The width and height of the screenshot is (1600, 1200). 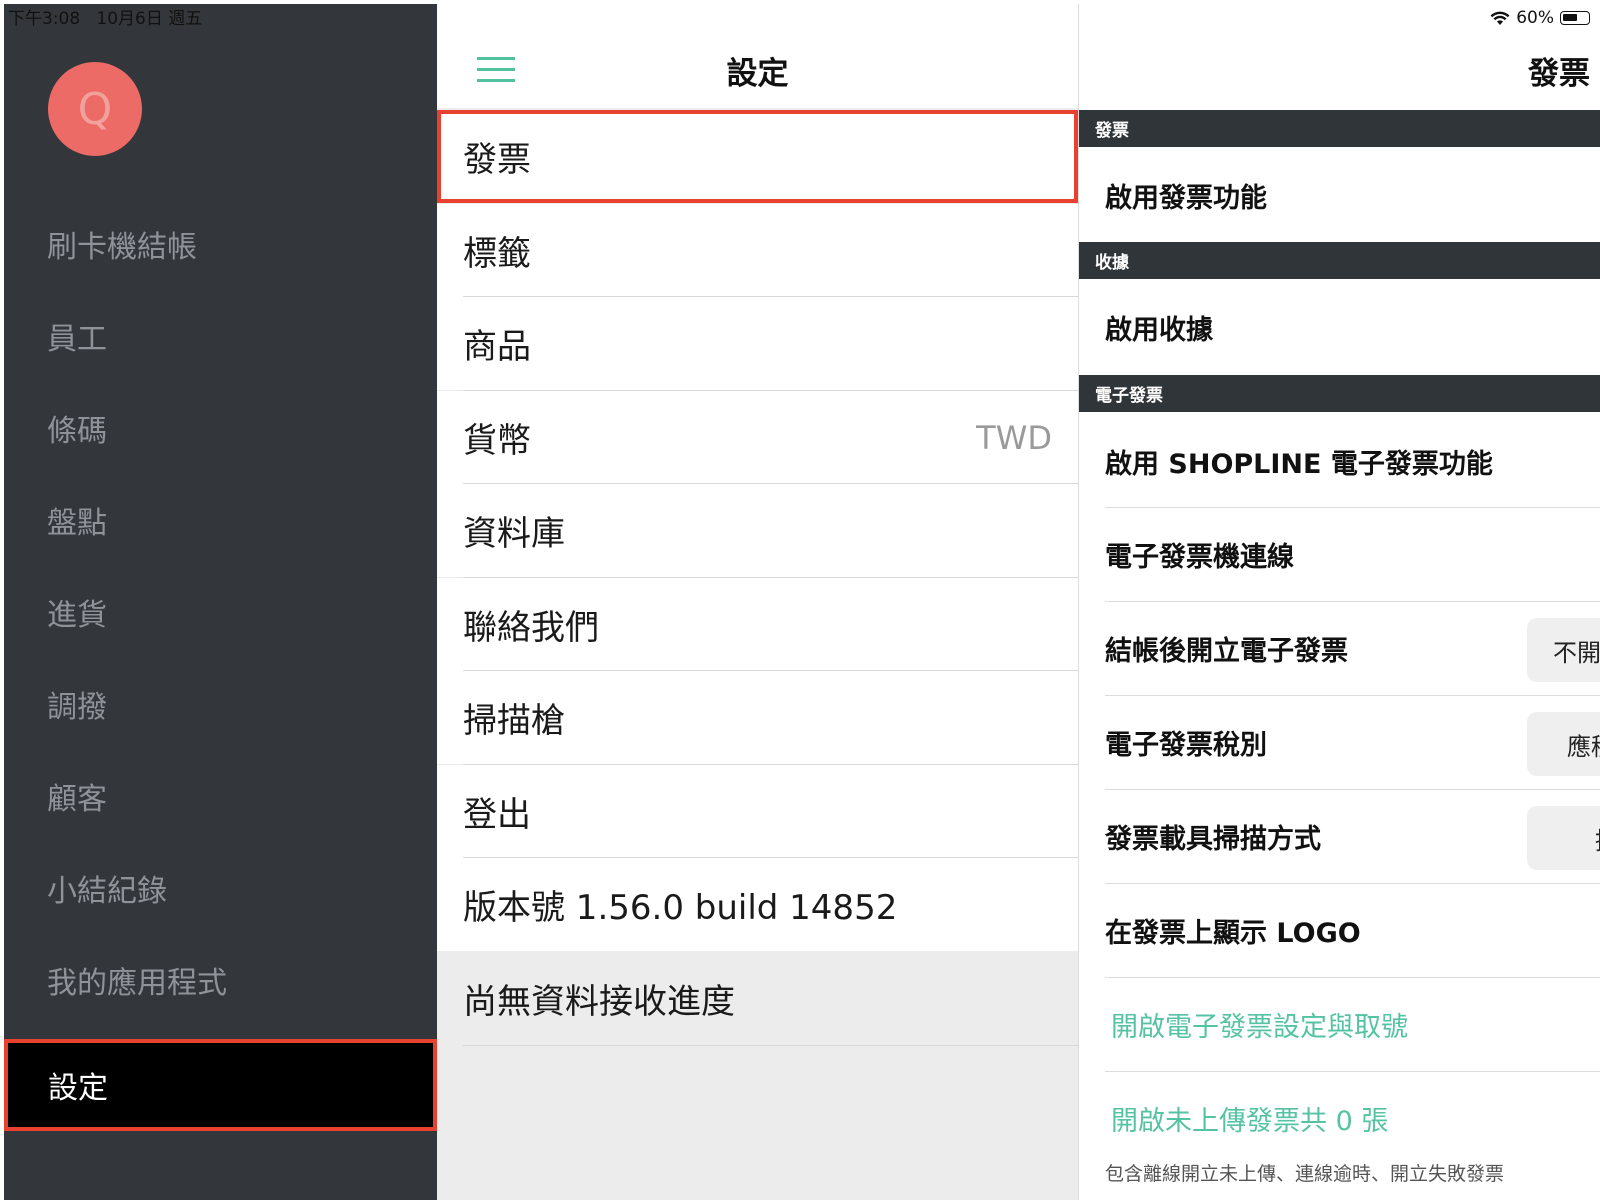 I want to click on sidebar-item-stocktake: 盤點, so click(x=220, y=520).